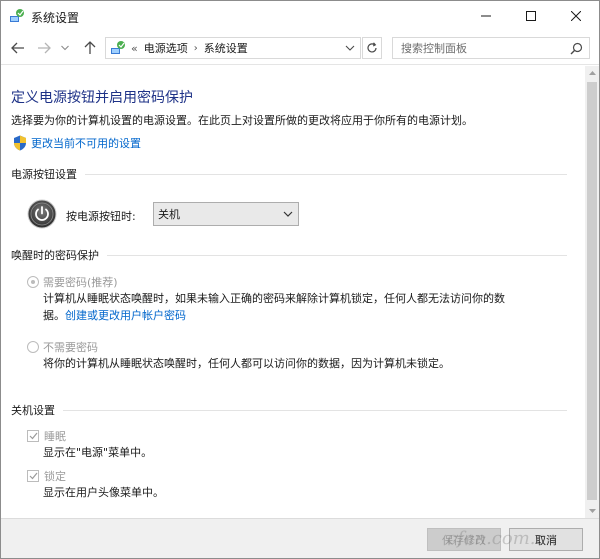  Describe the element at coordinates (166, 48) in the screenshot. I see `breadcrumb-power-options: 电源选项` at that location.